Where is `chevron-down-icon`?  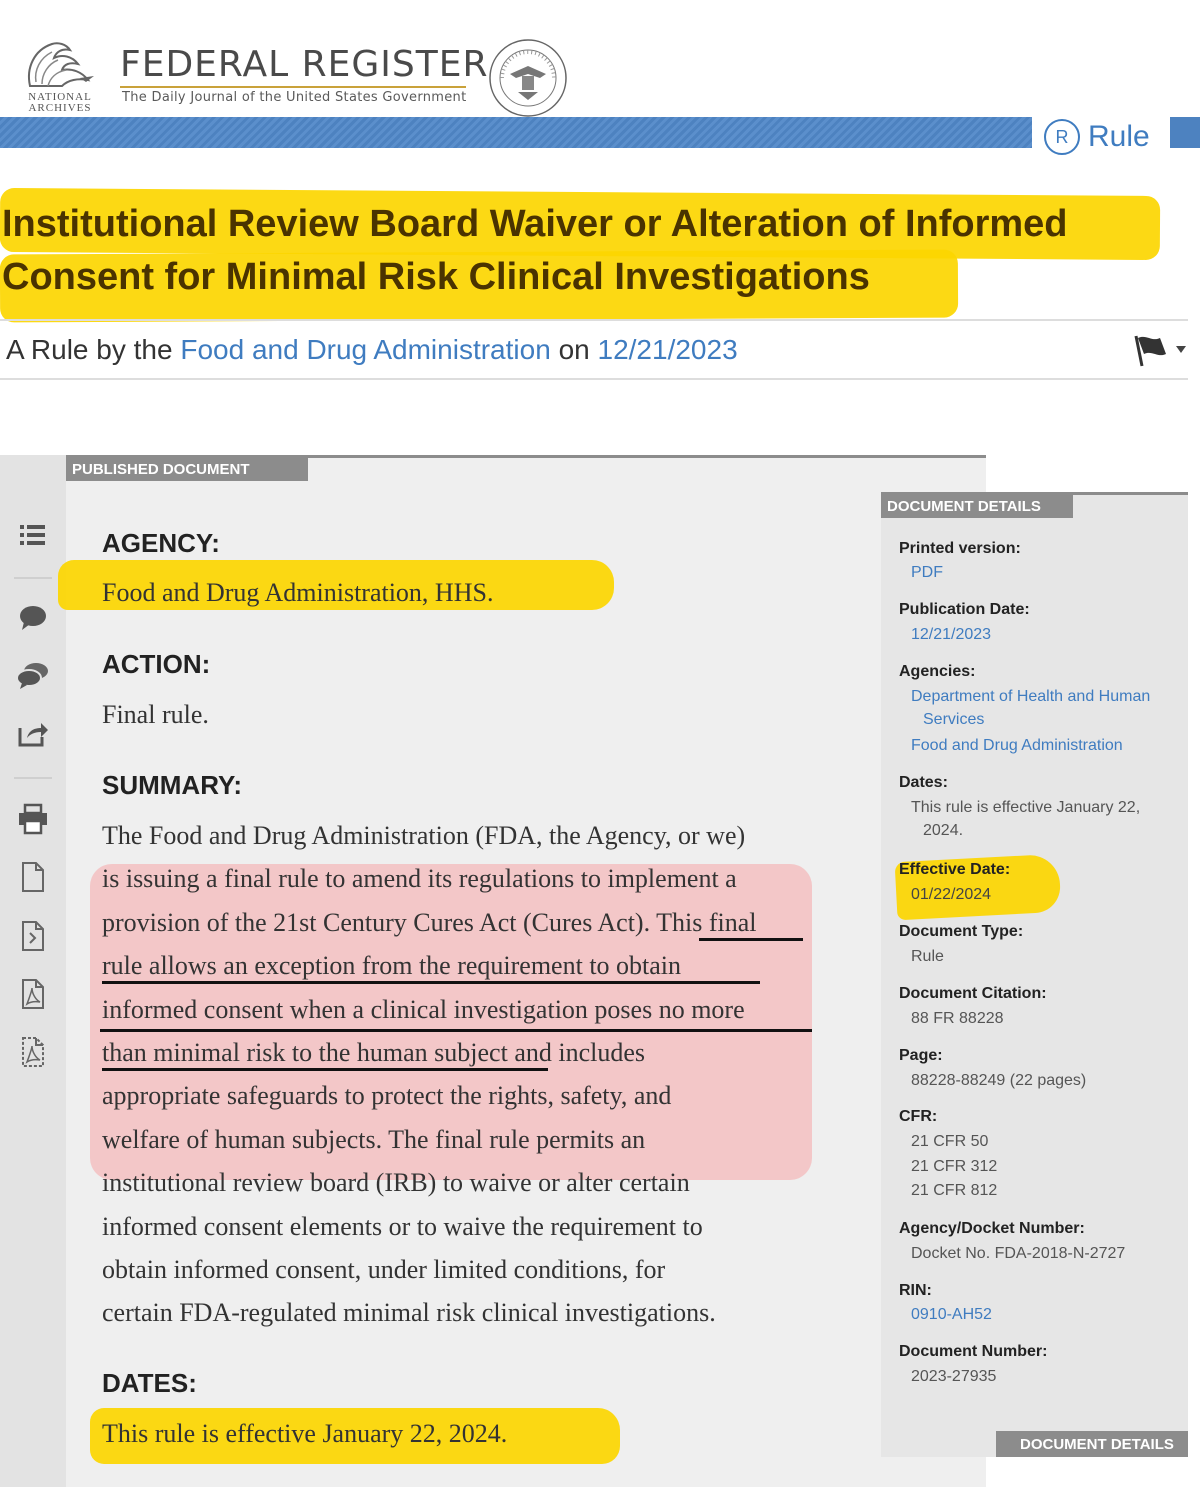 chevron-down-icon is located at coordinates (1181, 349).